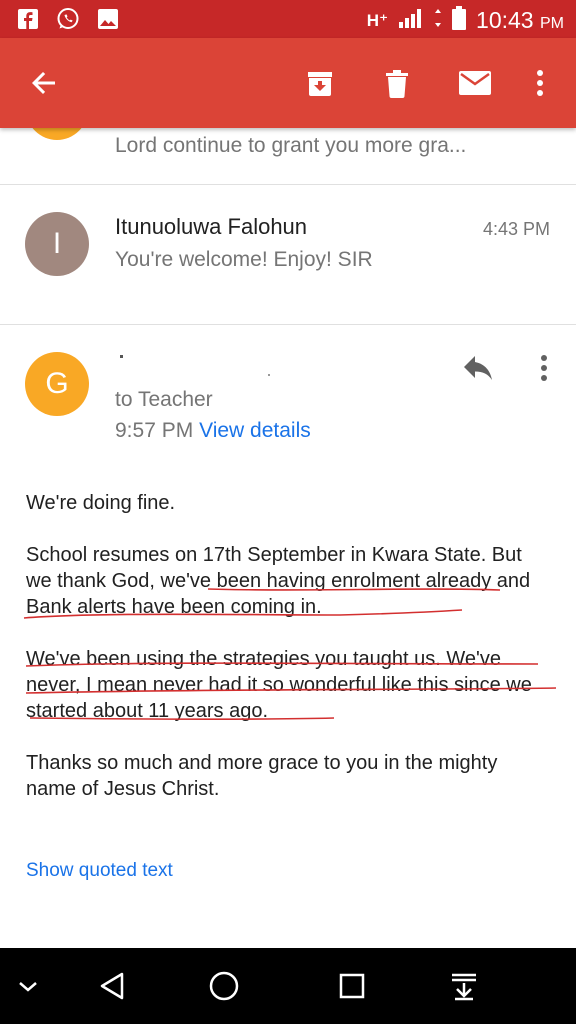  I want to click on back-button, so click(44, 83).